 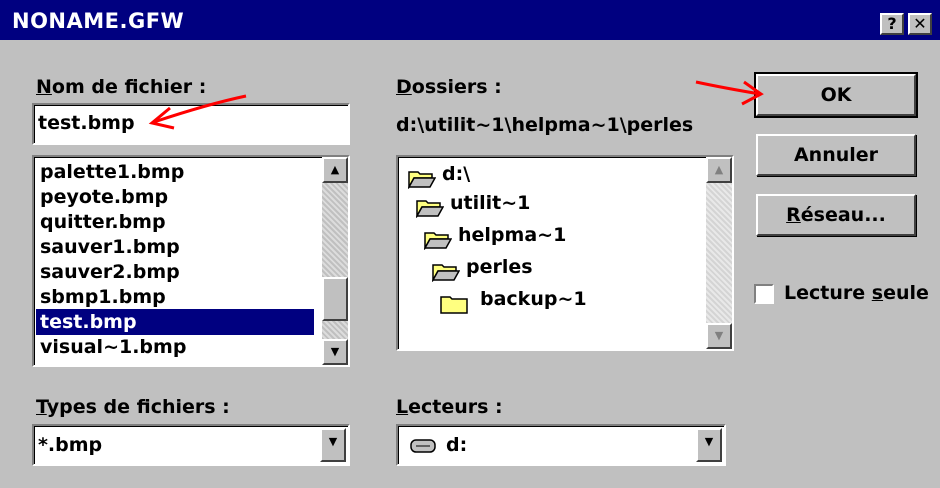 I want to click on drives-select: d: ▼, so click(x=561, y=445).